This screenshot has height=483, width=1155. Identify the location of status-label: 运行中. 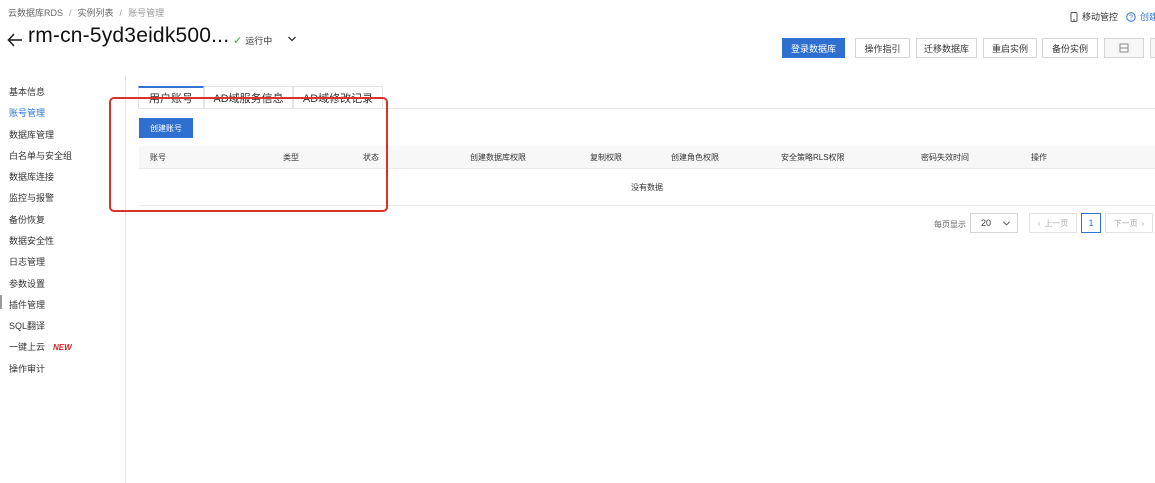
(259, 41).